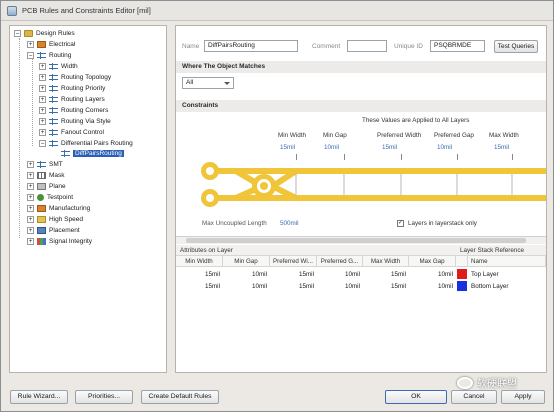  I want to click on tree-item-signal-integrity: + Signal Integrity, so click(59, 241).